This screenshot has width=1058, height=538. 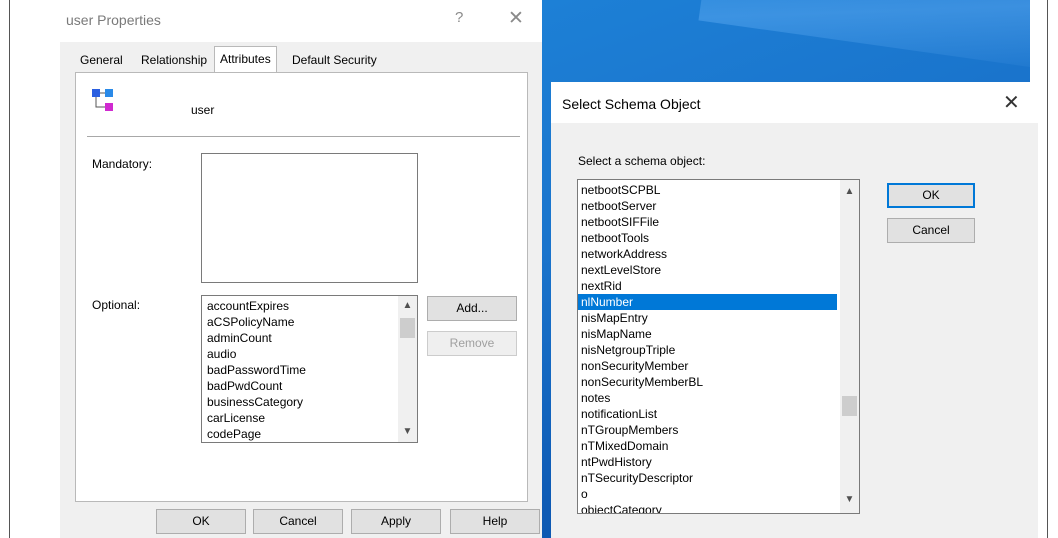 What do you see at coordinates (707, 334) in the screenshot?
I see `list-item: nisMapName` at bounding box center [707, 334].